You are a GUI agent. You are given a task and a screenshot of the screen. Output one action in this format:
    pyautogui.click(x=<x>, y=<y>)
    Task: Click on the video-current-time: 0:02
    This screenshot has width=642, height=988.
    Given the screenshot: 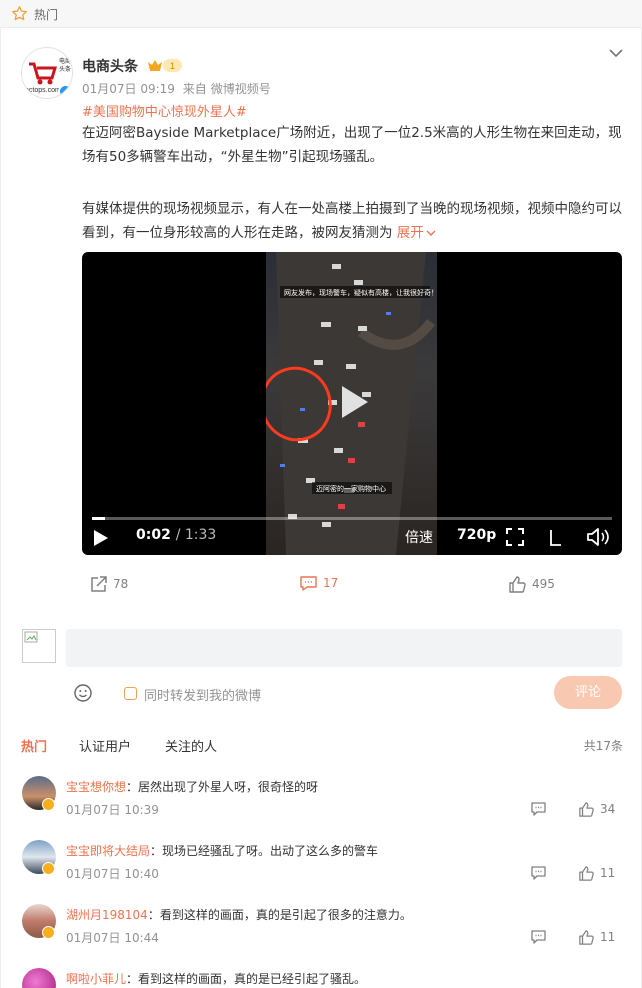 What is the action you would take?
    pyautogui.click(x=153, y=535)
    